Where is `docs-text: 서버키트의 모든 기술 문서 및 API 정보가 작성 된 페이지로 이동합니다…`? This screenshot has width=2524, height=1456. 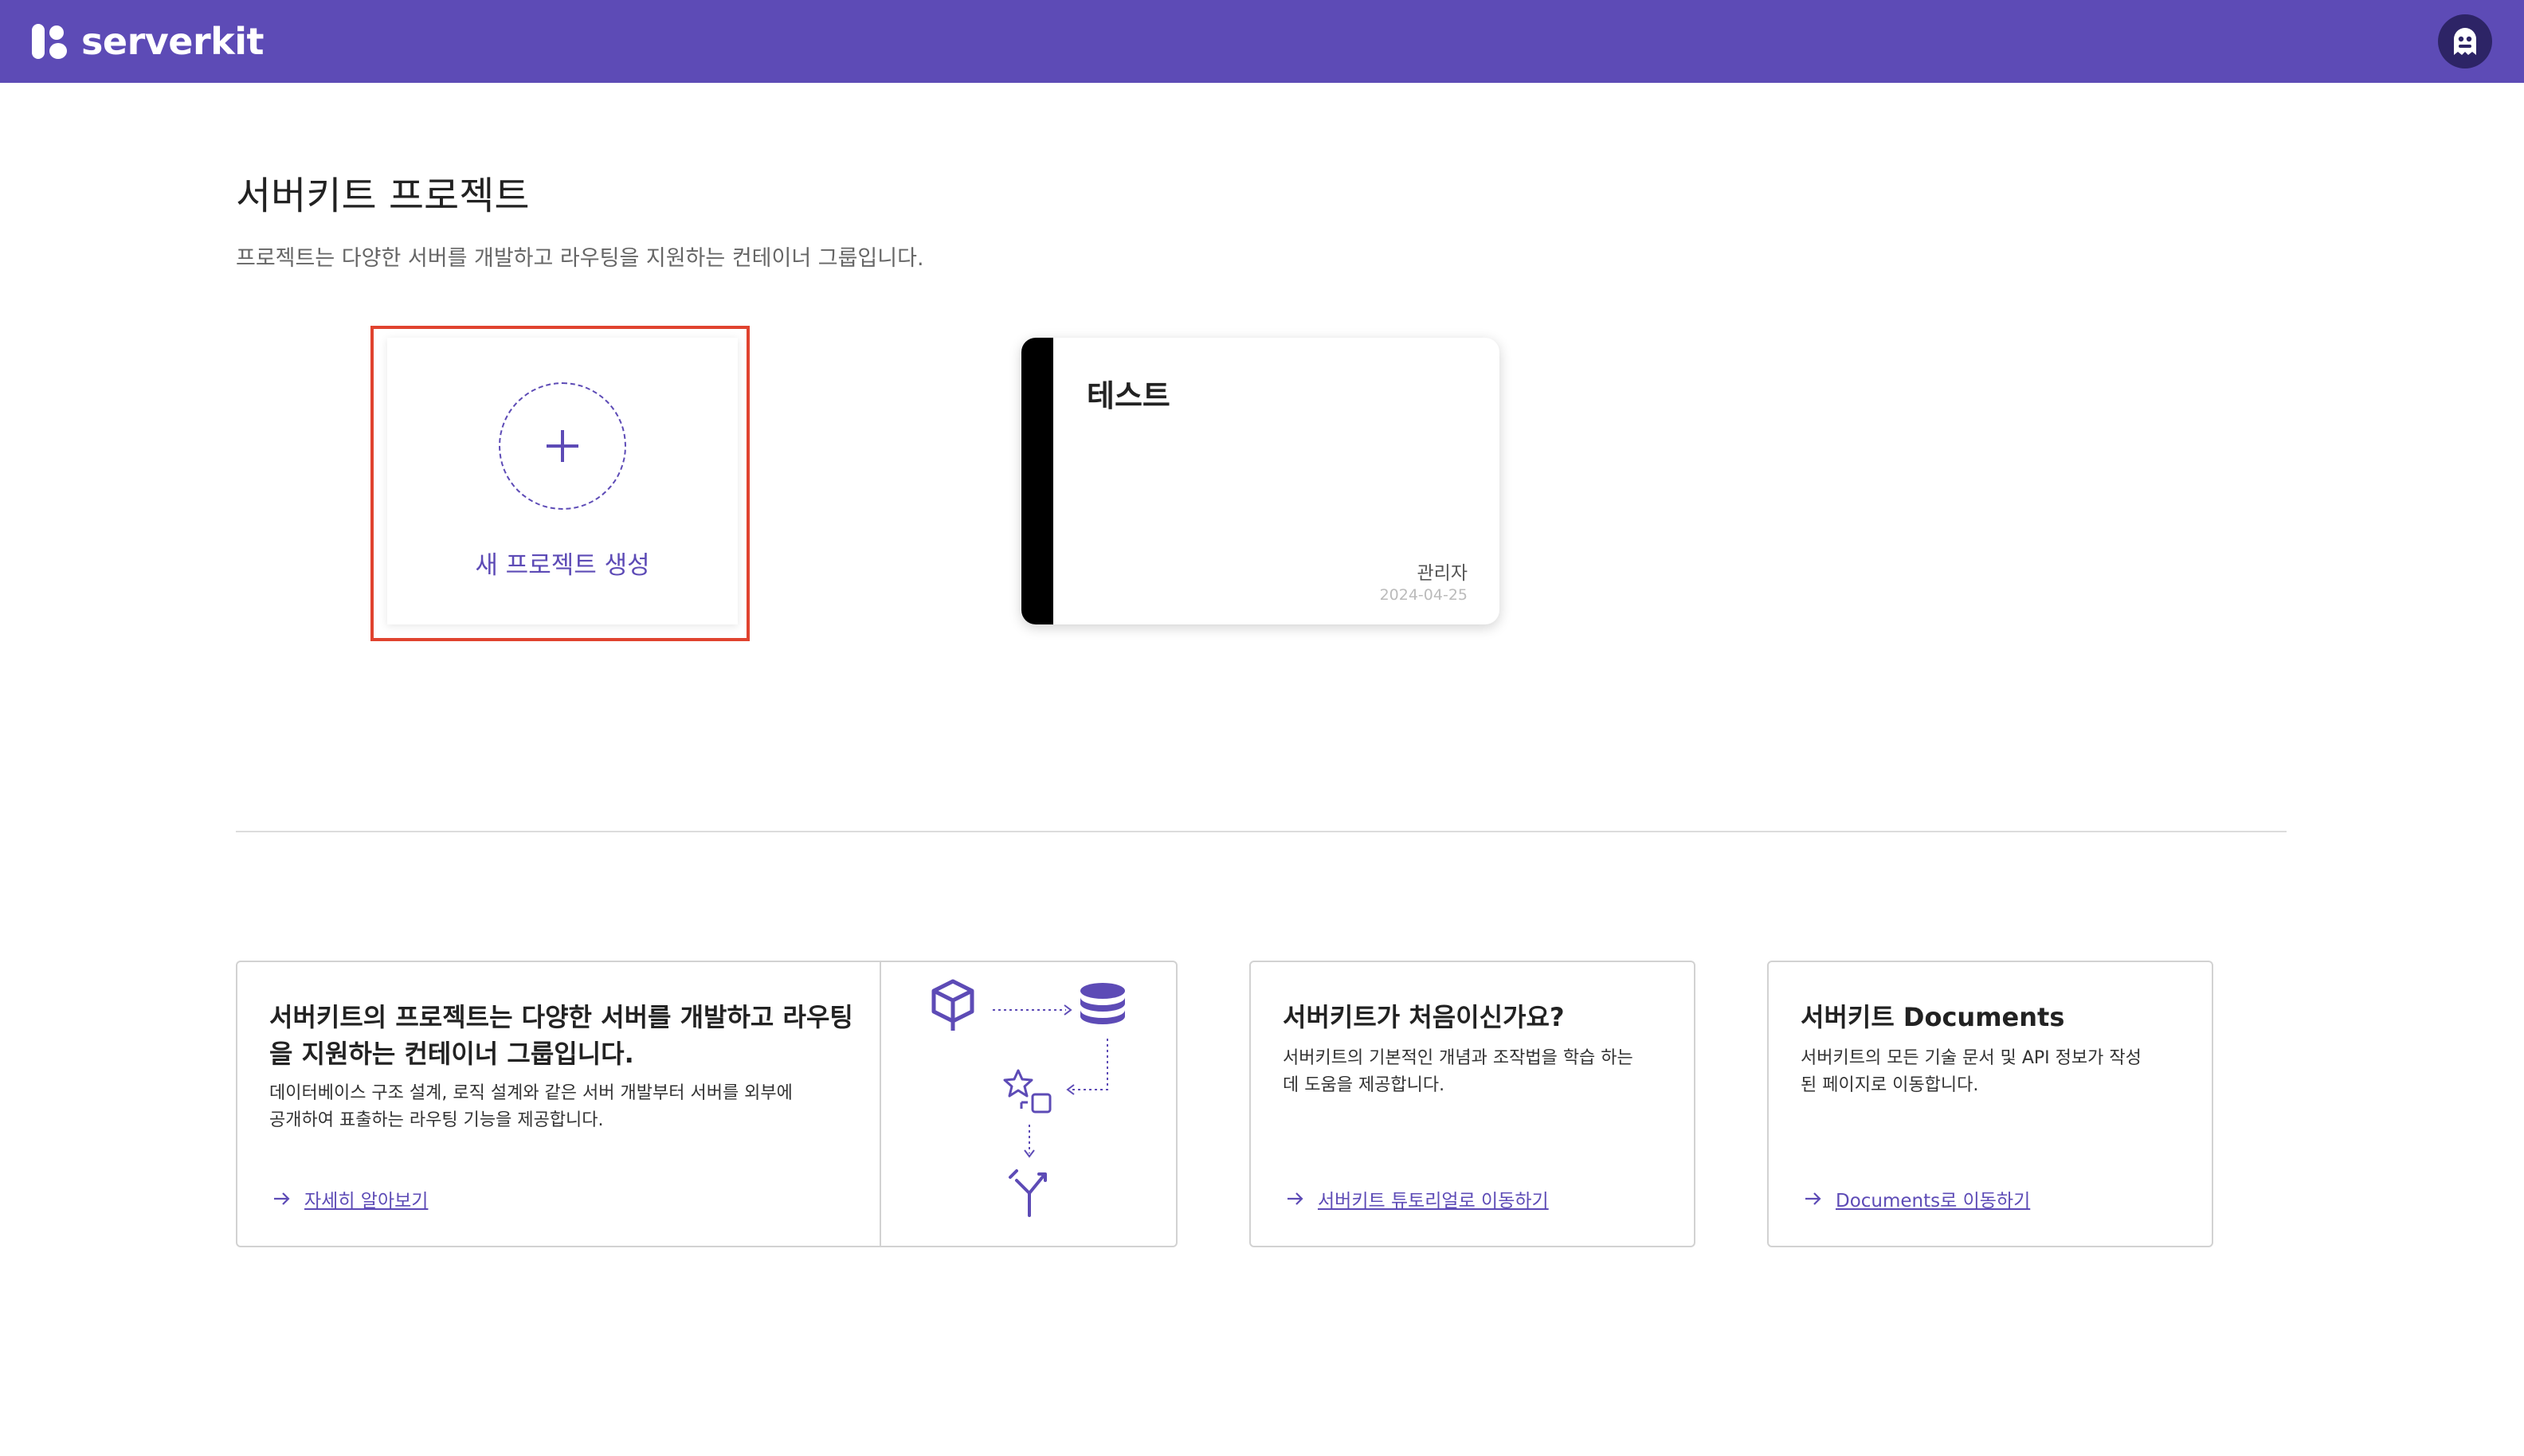
docs-text: 서버키트의 모든 기술 문서 및 API 정보가 작성 된 페이지로 이동합니다… is located at coordinates (1971, 1072).